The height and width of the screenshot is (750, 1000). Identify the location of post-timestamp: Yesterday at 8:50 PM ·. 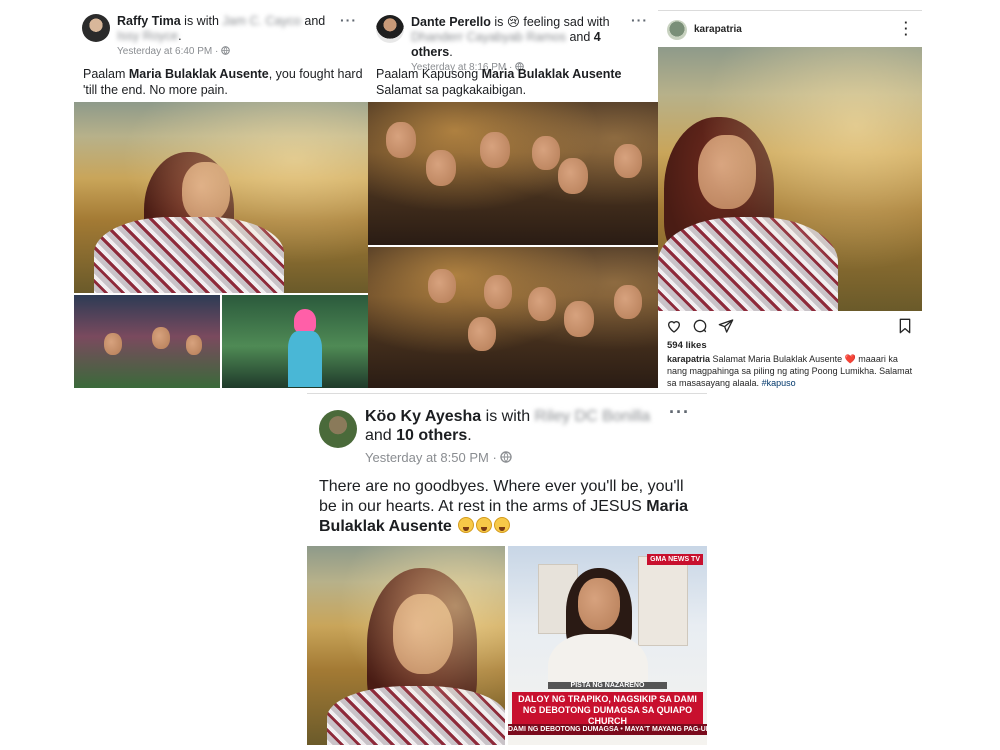
(515, 457).